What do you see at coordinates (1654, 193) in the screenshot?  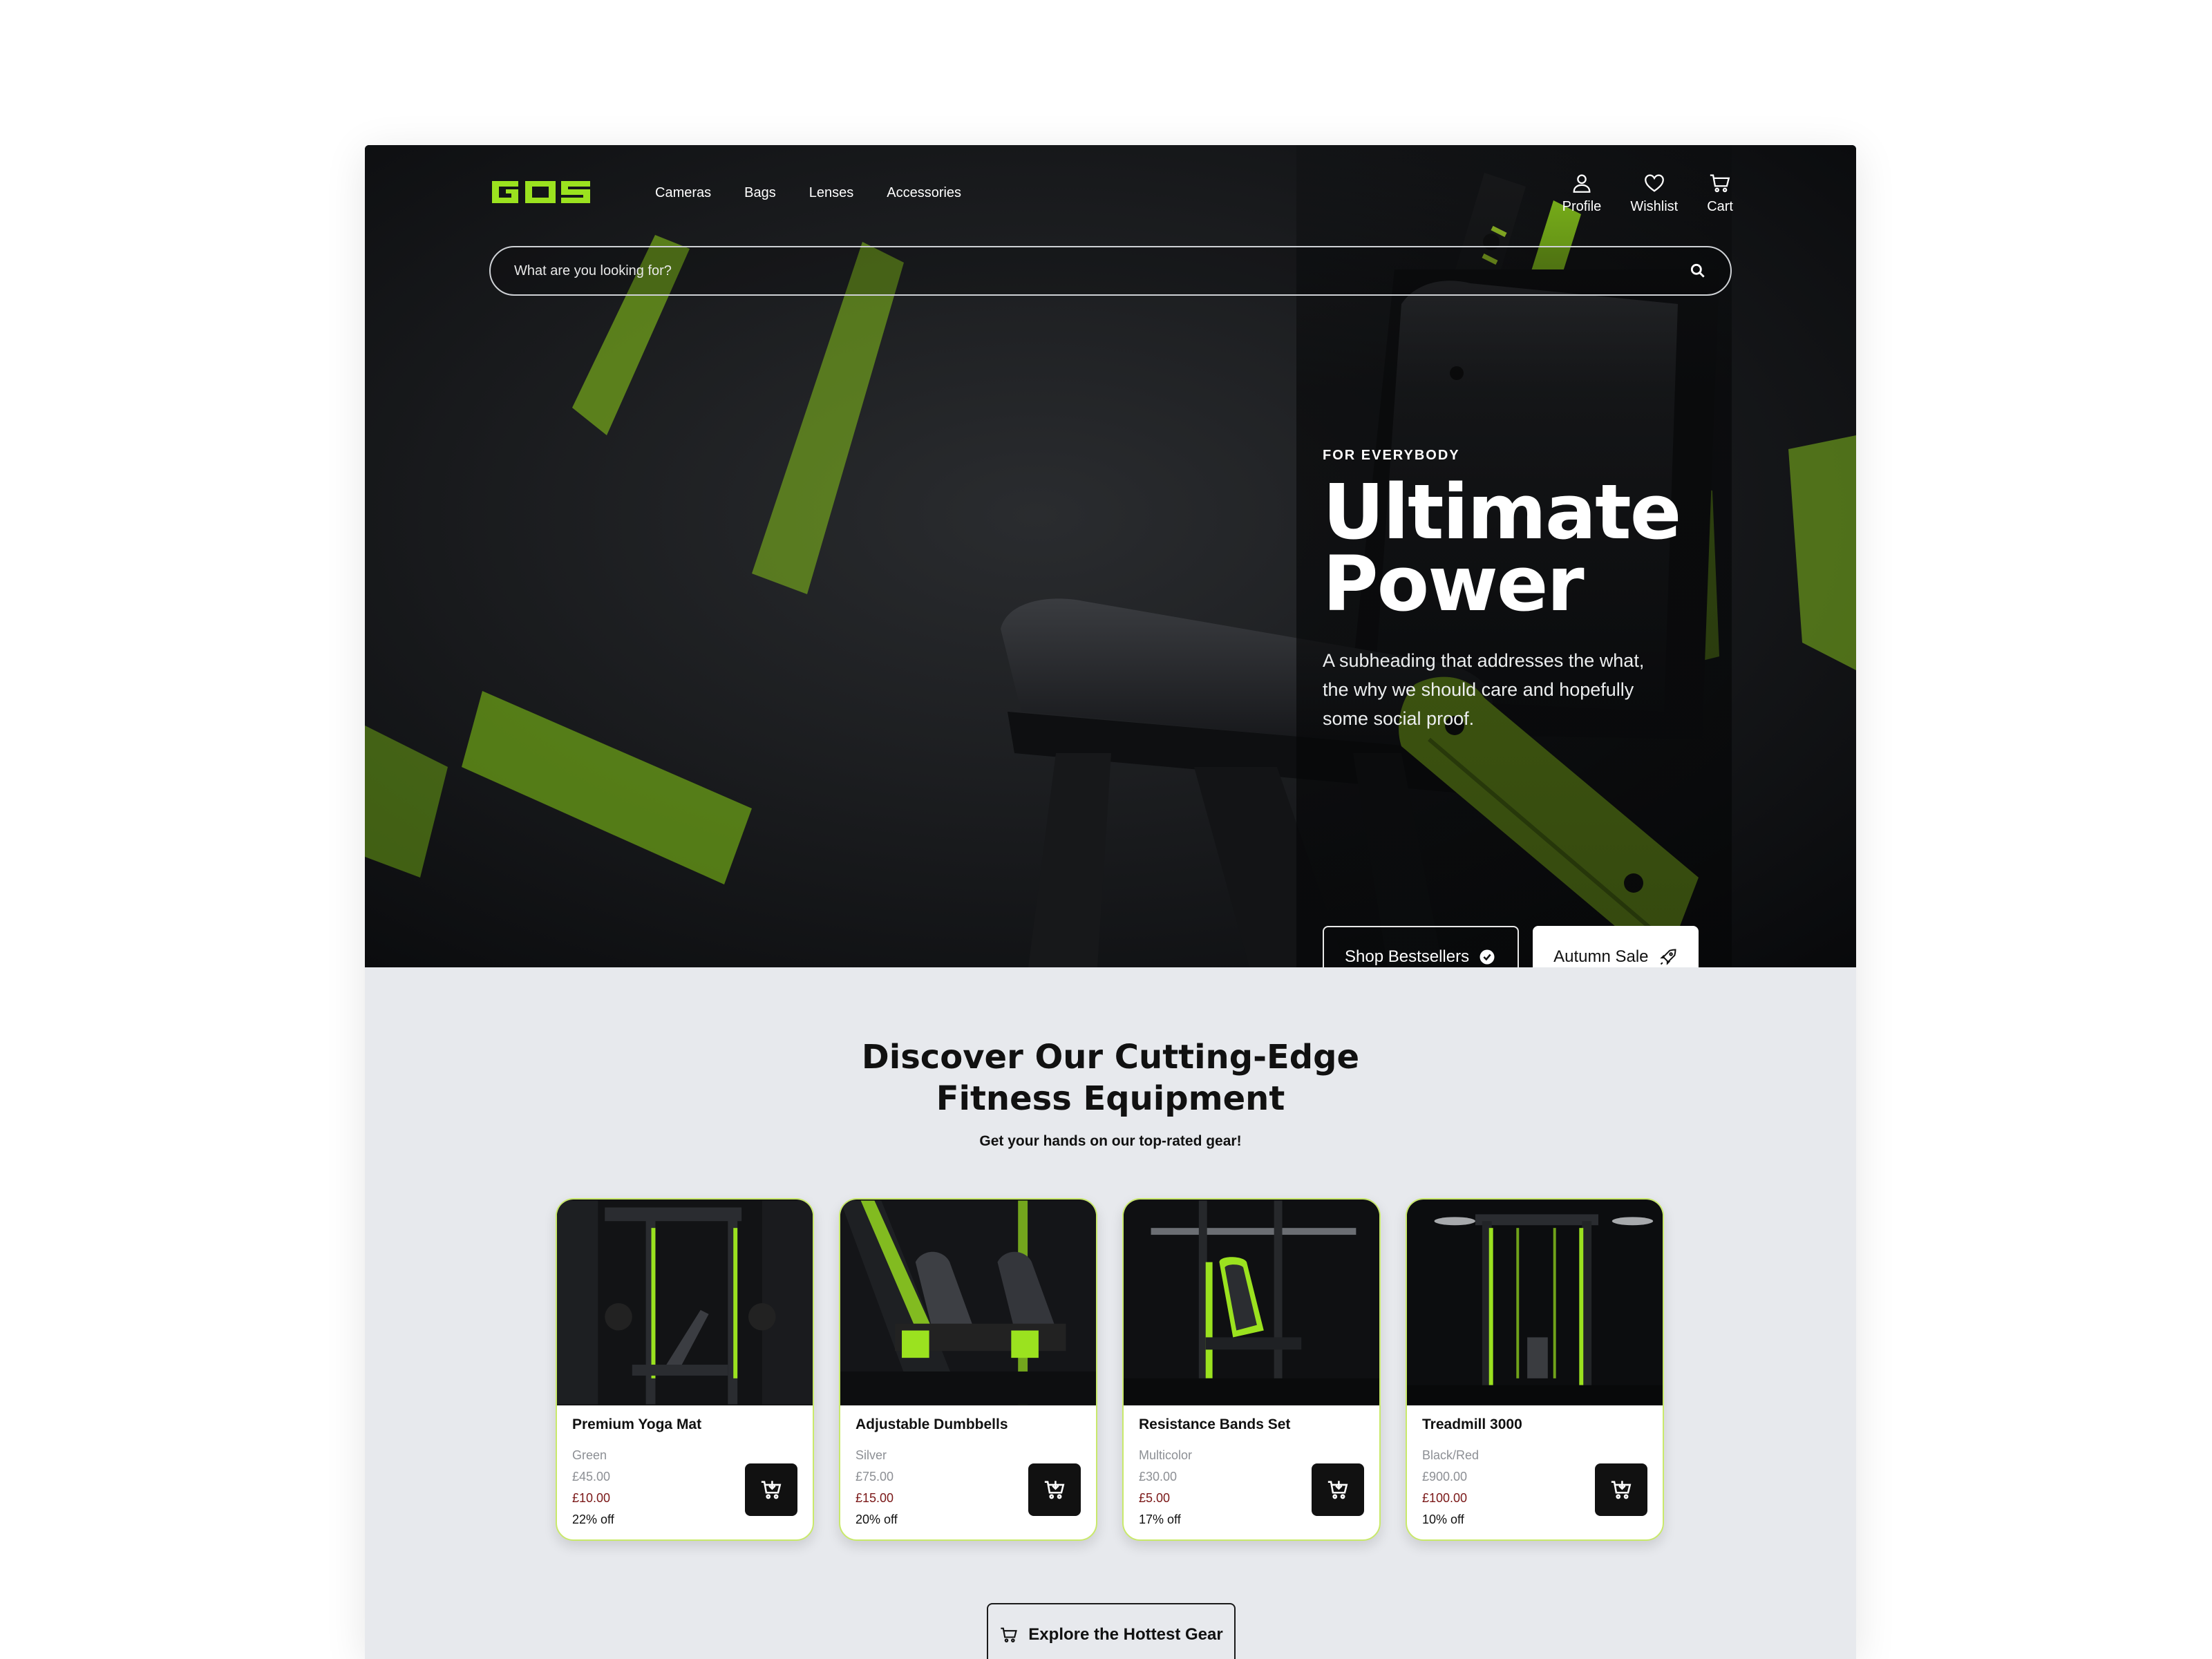 I see `wishlist-button: Wishlist` at bounding box center [1654, 193].